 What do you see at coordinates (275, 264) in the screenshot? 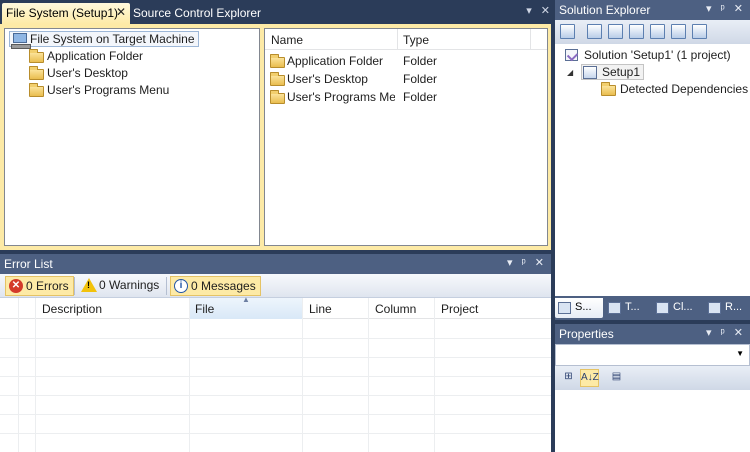
I see `error-list-header: Error List ▾ ᵖ ✕` at bounding box center [275, 264].